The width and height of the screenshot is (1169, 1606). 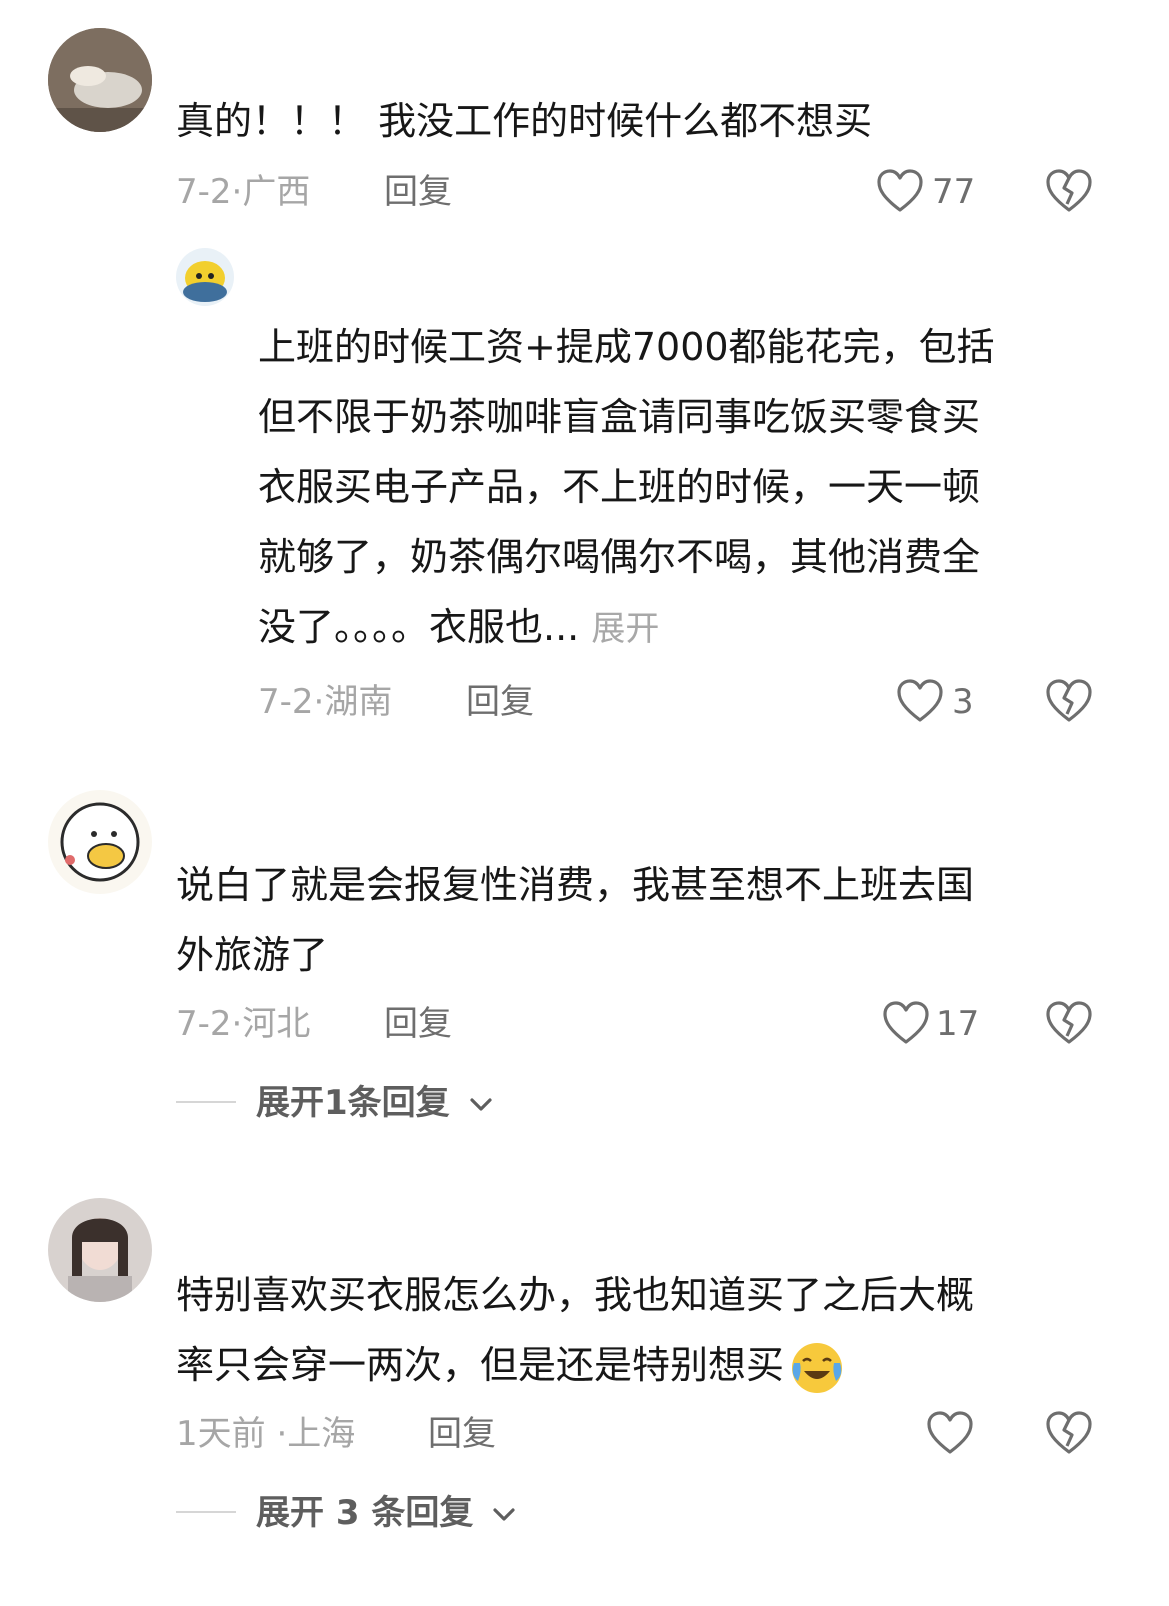 What do you see at coordinates (954, 192) in the screenshot?
I see `like-count: 77` at bounding box center [954, 192].